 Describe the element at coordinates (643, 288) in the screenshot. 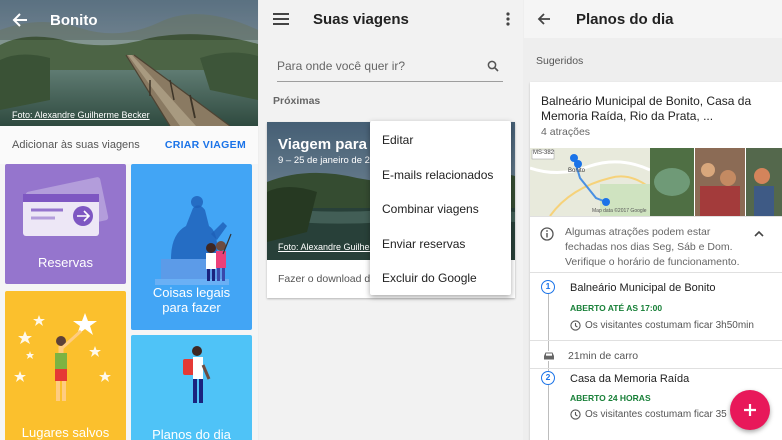

I see `stop-1-name: Balneário Municipal de Bonito` at that location.